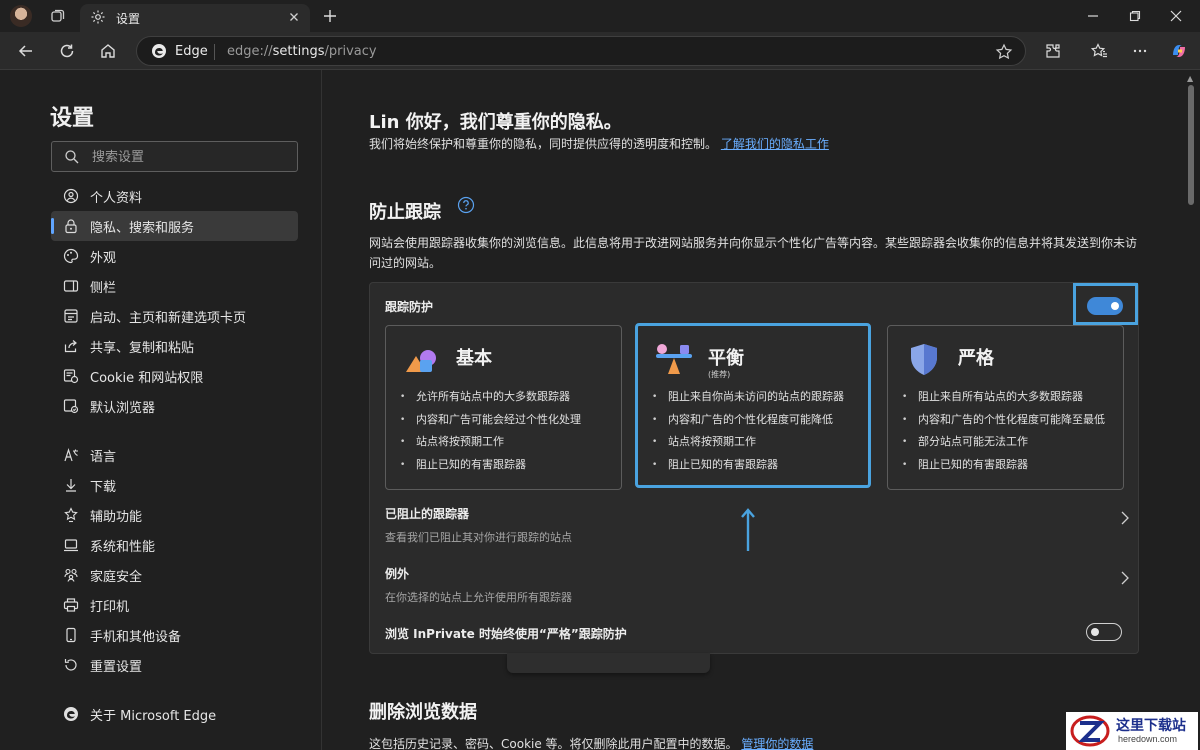  Describe the element at coordinates (71, 286) in the screenshot. I see `sidebar-icon` at that location.